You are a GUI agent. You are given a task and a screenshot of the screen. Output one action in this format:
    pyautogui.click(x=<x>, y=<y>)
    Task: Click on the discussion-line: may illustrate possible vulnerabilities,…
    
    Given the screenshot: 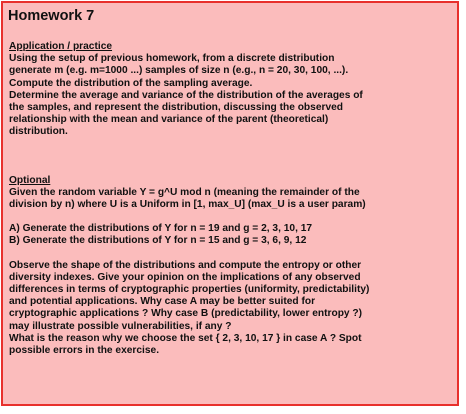 What is the action you would take?
    pyautogui.click(x=120, y=326)
    